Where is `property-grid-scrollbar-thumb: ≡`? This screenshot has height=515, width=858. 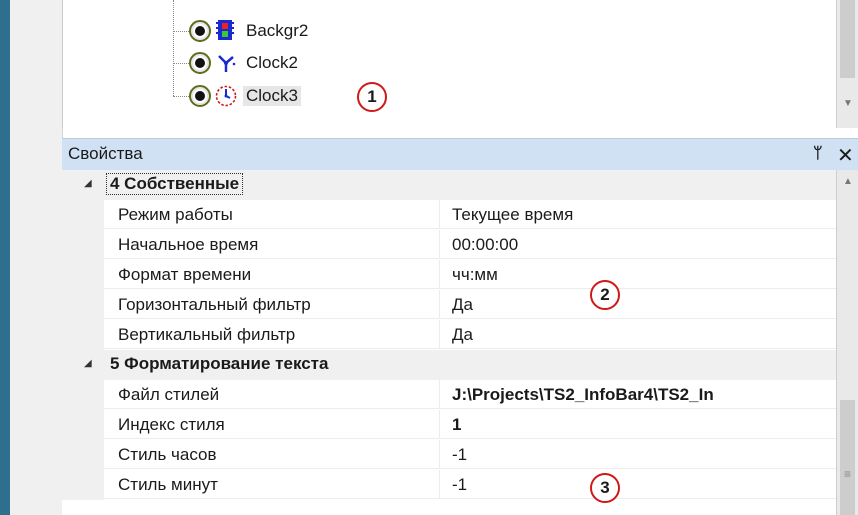
property-grid-scrollbar-thumb: ≡ is located at coordinates (847, 457).